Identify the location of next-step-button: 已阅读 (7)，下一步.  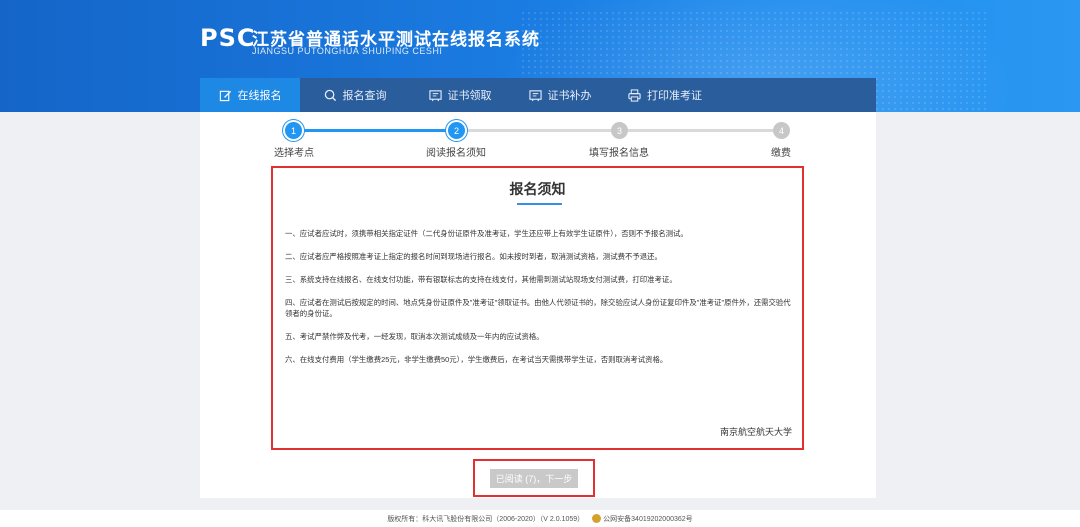
(534, 478).